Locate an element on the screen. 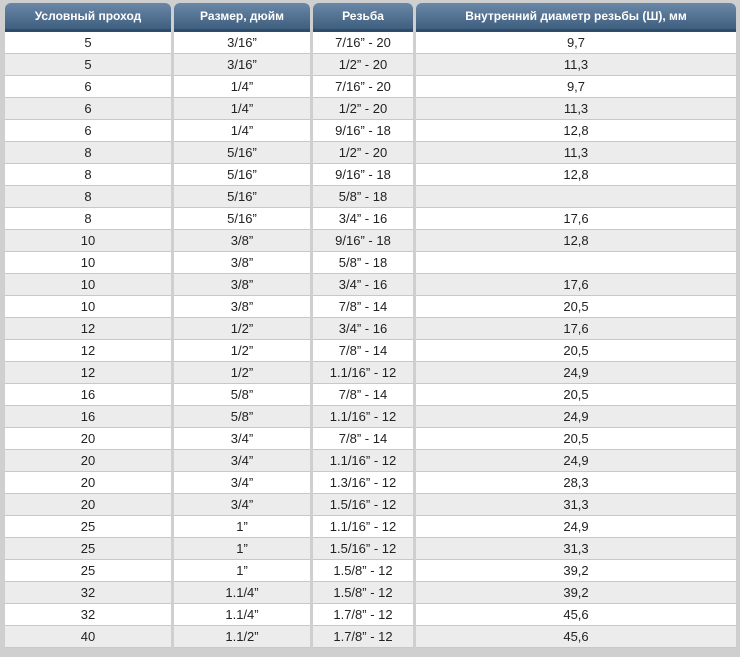 The height and width of the screenshot is (657, 740). table-row: 12 1/2” 1.1/16” - 12 24,9 is located at coordinates (370, 373).